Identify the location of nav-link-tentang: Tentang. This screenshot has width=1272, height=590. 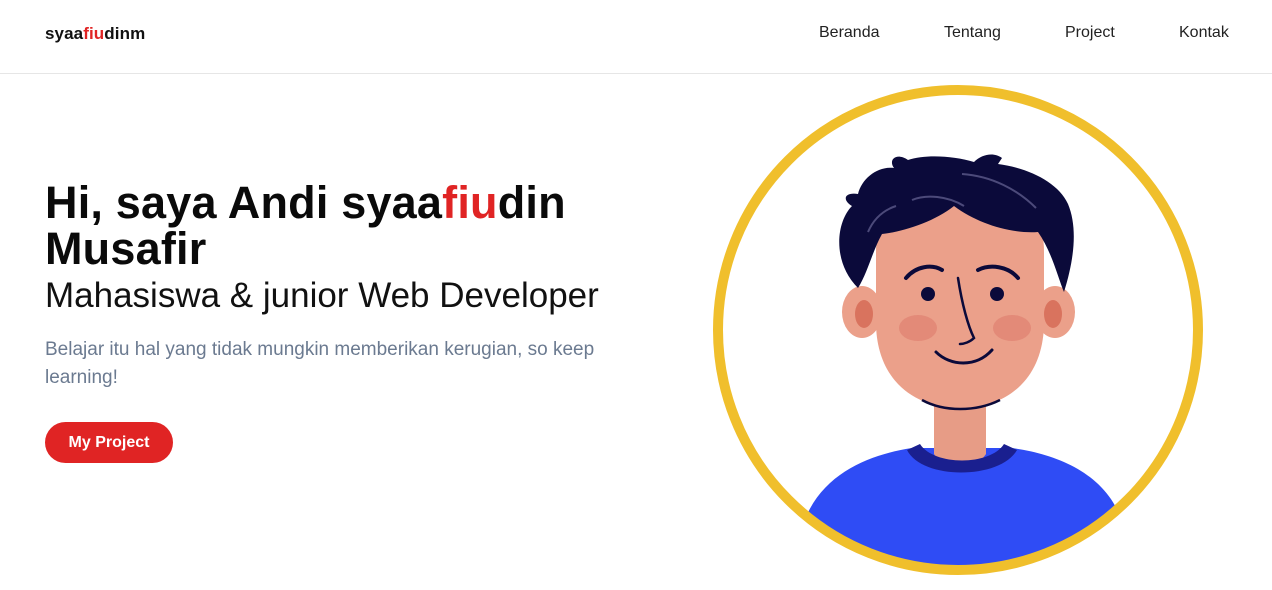
(972, 33).